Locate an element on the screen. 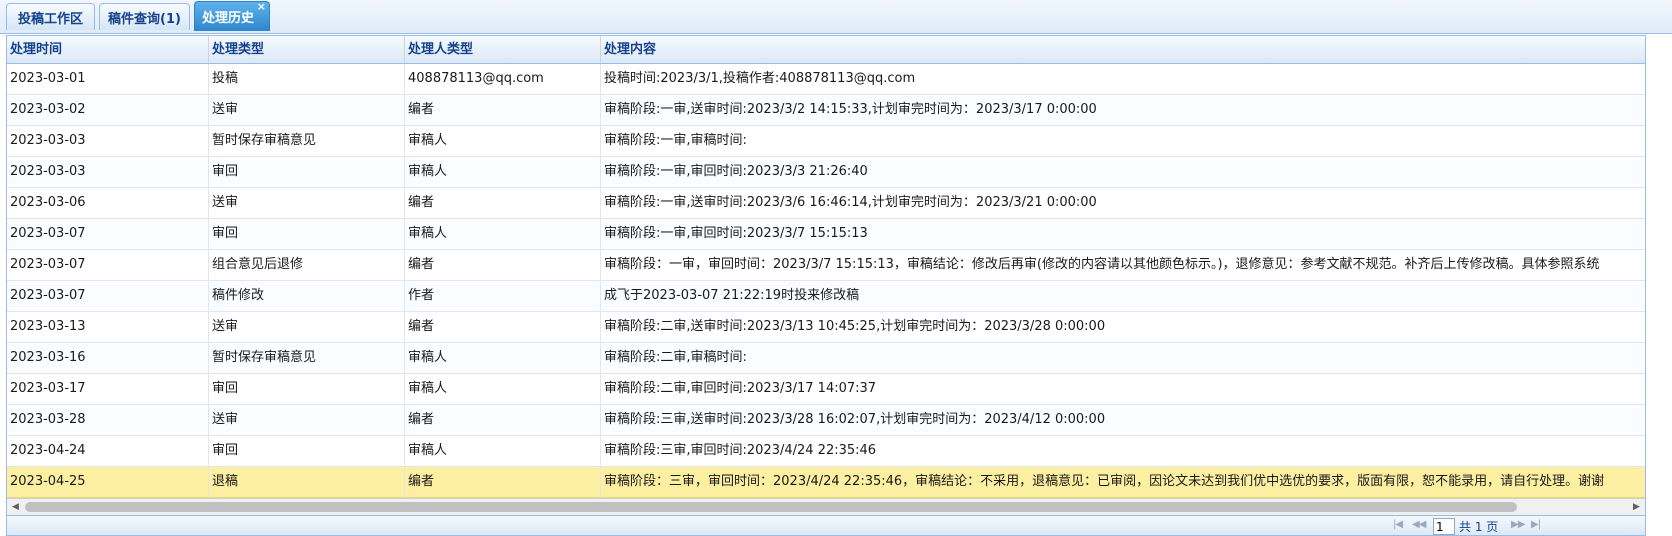 The width and height of the screenshot is (1672, 536). grid-header: 处理时间 处理类型 处理人类型 处理内容 is located at coordinates (826, 50).